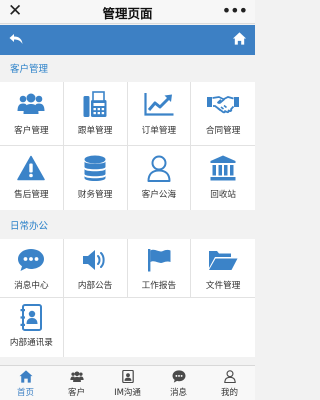 The height and width of the screenshot is (400, 320). What do you see at coordinates (127, 226) in the screenshot?
I see `section-title-daily-office: 日常办公` at bounding box center [127, 226].